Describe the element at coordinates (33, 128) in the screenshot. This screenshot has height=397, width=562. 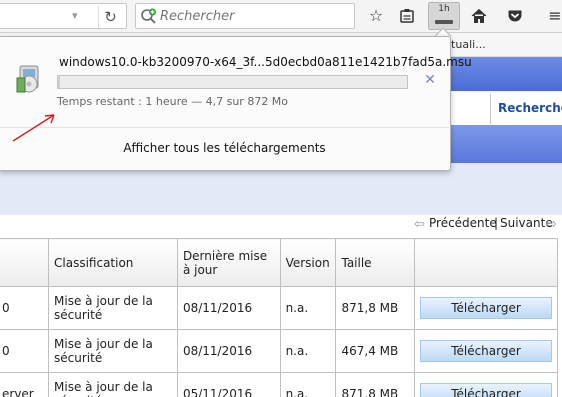
I see `annotation-arrow` at that location.